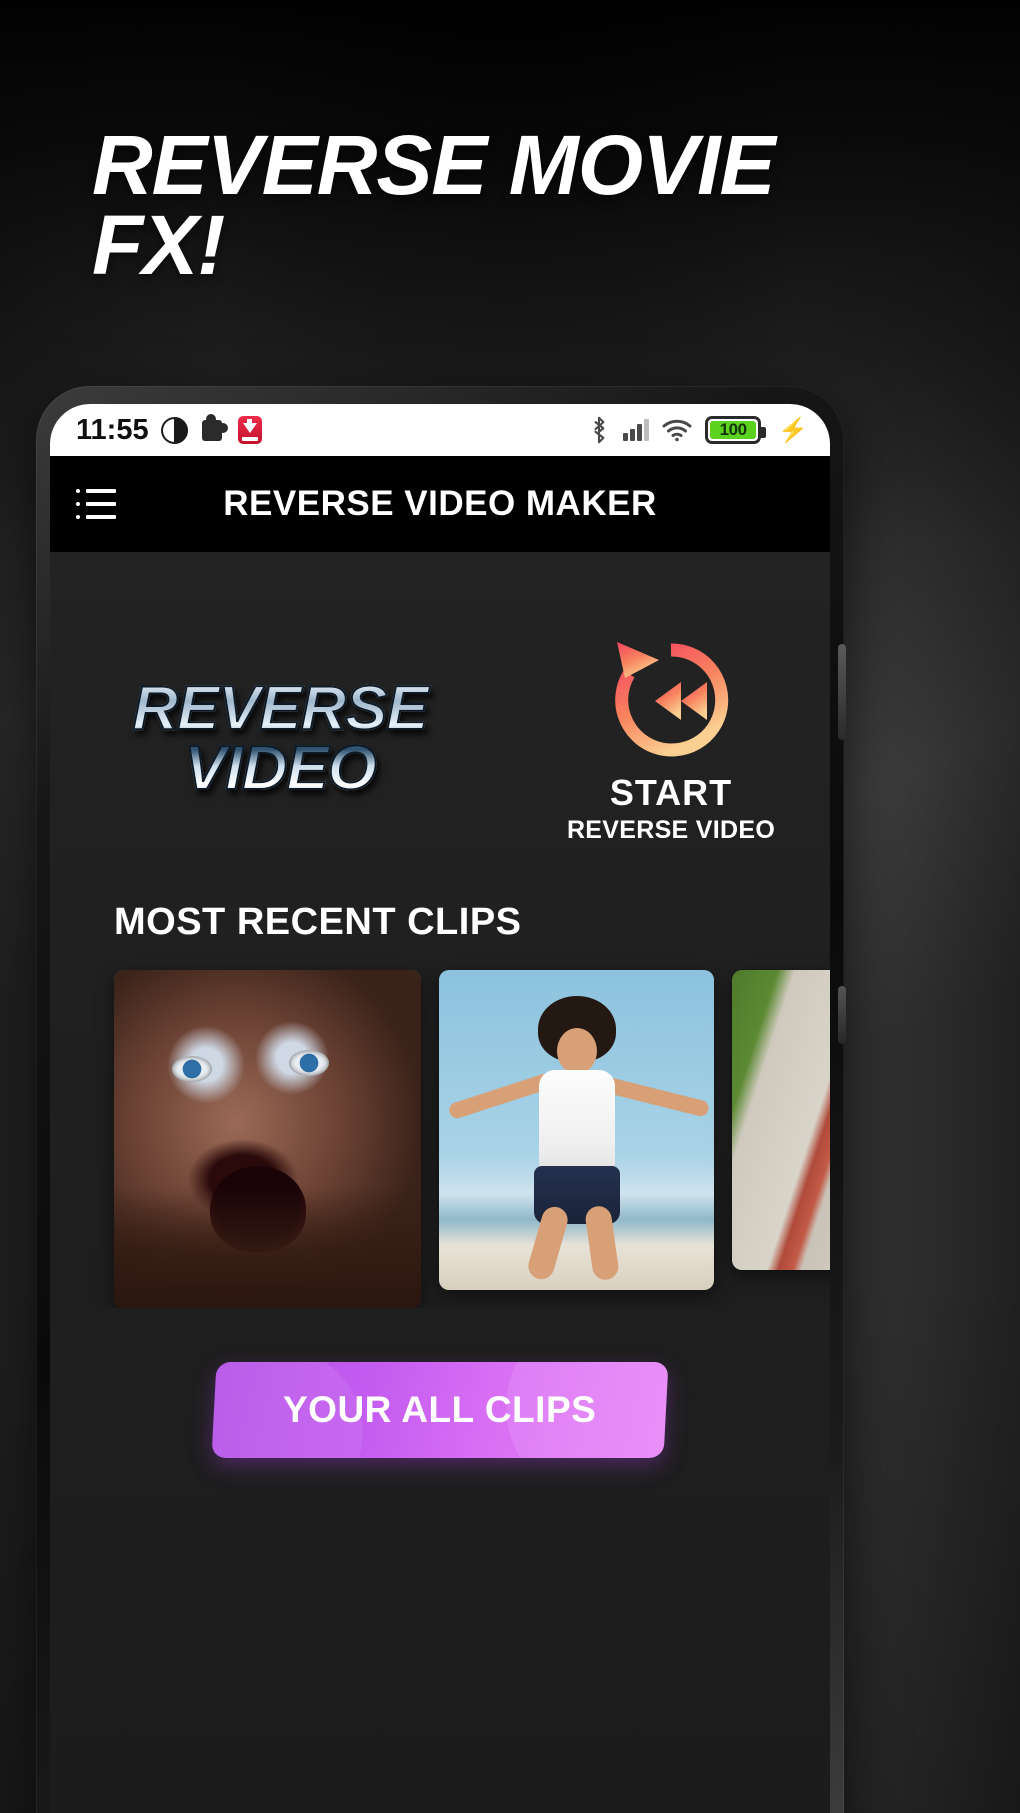 The width and height of the screenshot is (1020, 1813). I want to click on your-all-clips-button: YOUR ALL CLIPS, so click(440, 1409).